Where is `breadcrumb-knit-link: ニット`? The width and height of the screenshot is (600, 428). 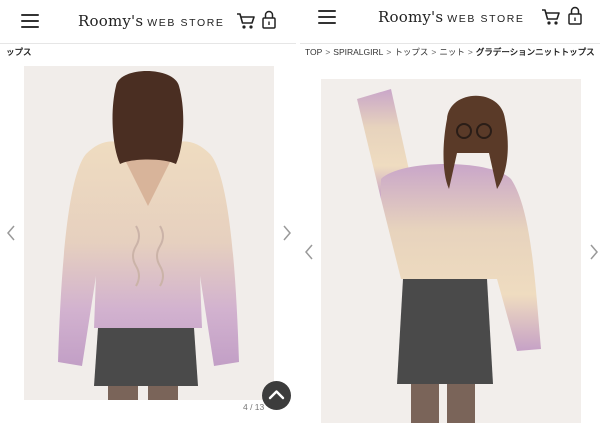 breadcrumb-knit-link: ニット is located at coordinates (452, 52).